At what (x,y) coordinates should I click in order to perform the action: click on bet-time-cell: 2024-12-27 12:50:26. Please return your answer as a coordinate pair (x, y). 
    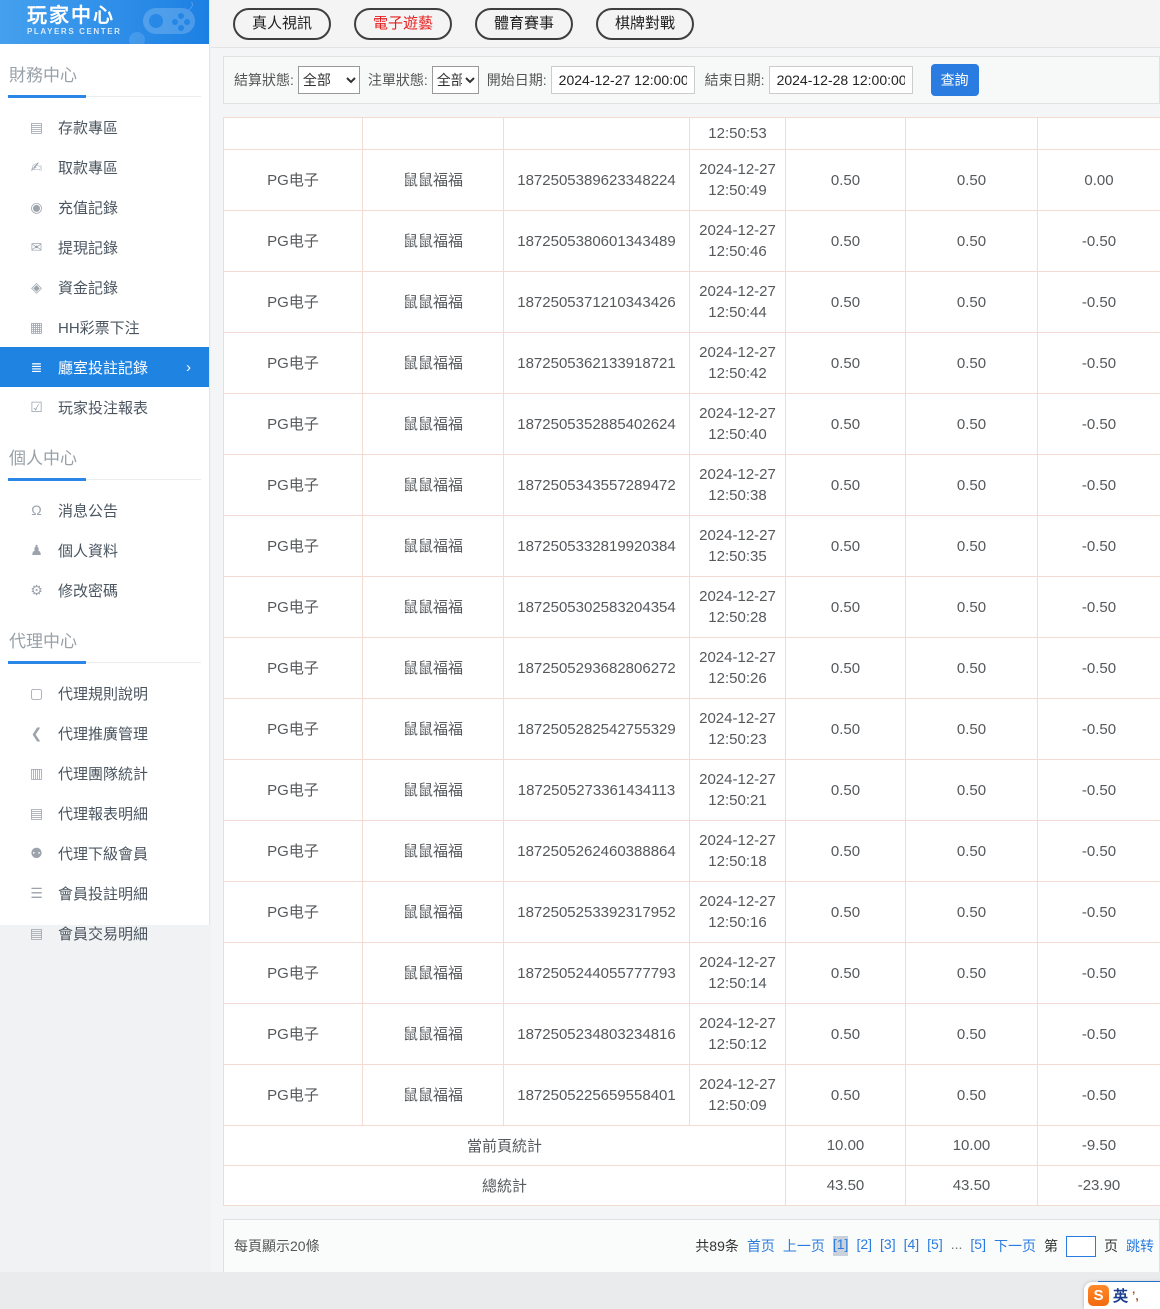
    Looking at the image, I should click on (737, 668).